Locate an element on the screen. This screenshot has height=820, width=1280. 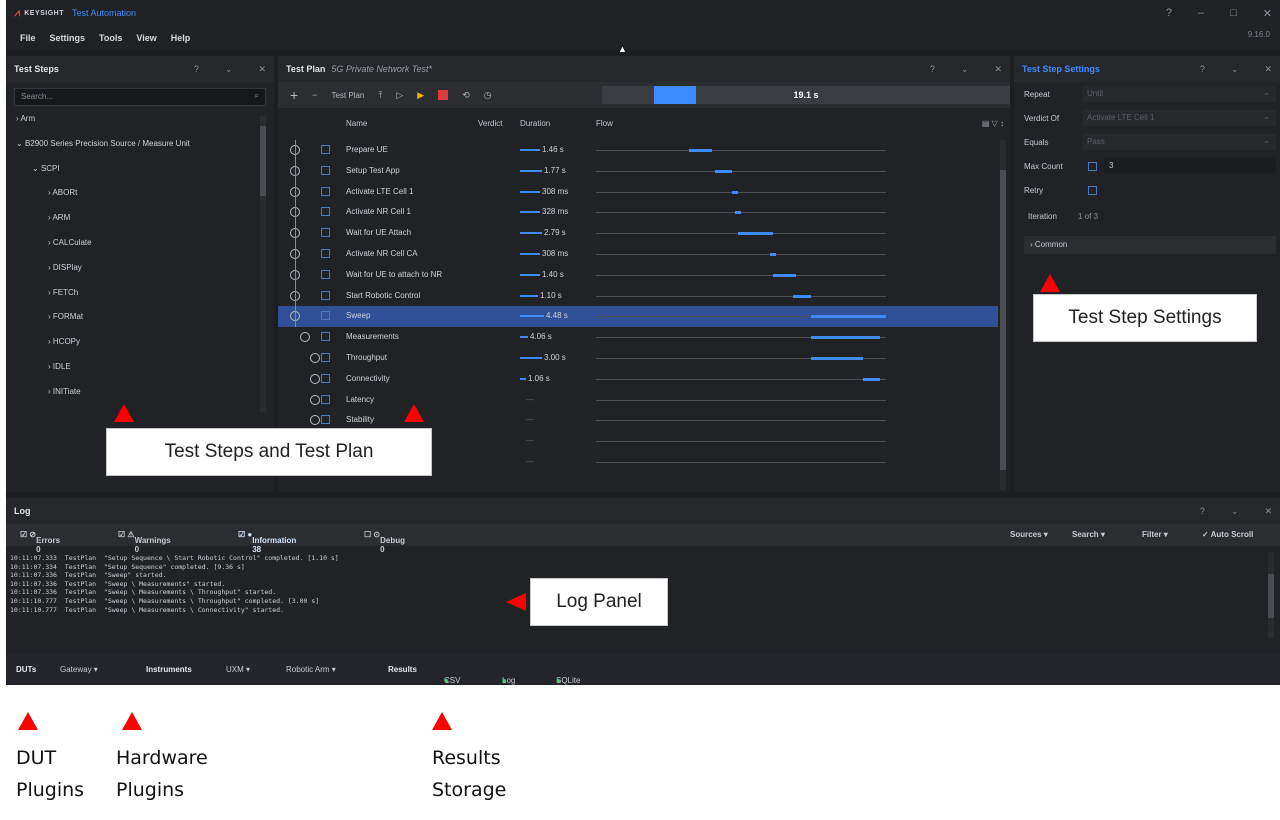
debug-filter: ☐ ⊙ Debug 0 is located at coordinates (384, 542).